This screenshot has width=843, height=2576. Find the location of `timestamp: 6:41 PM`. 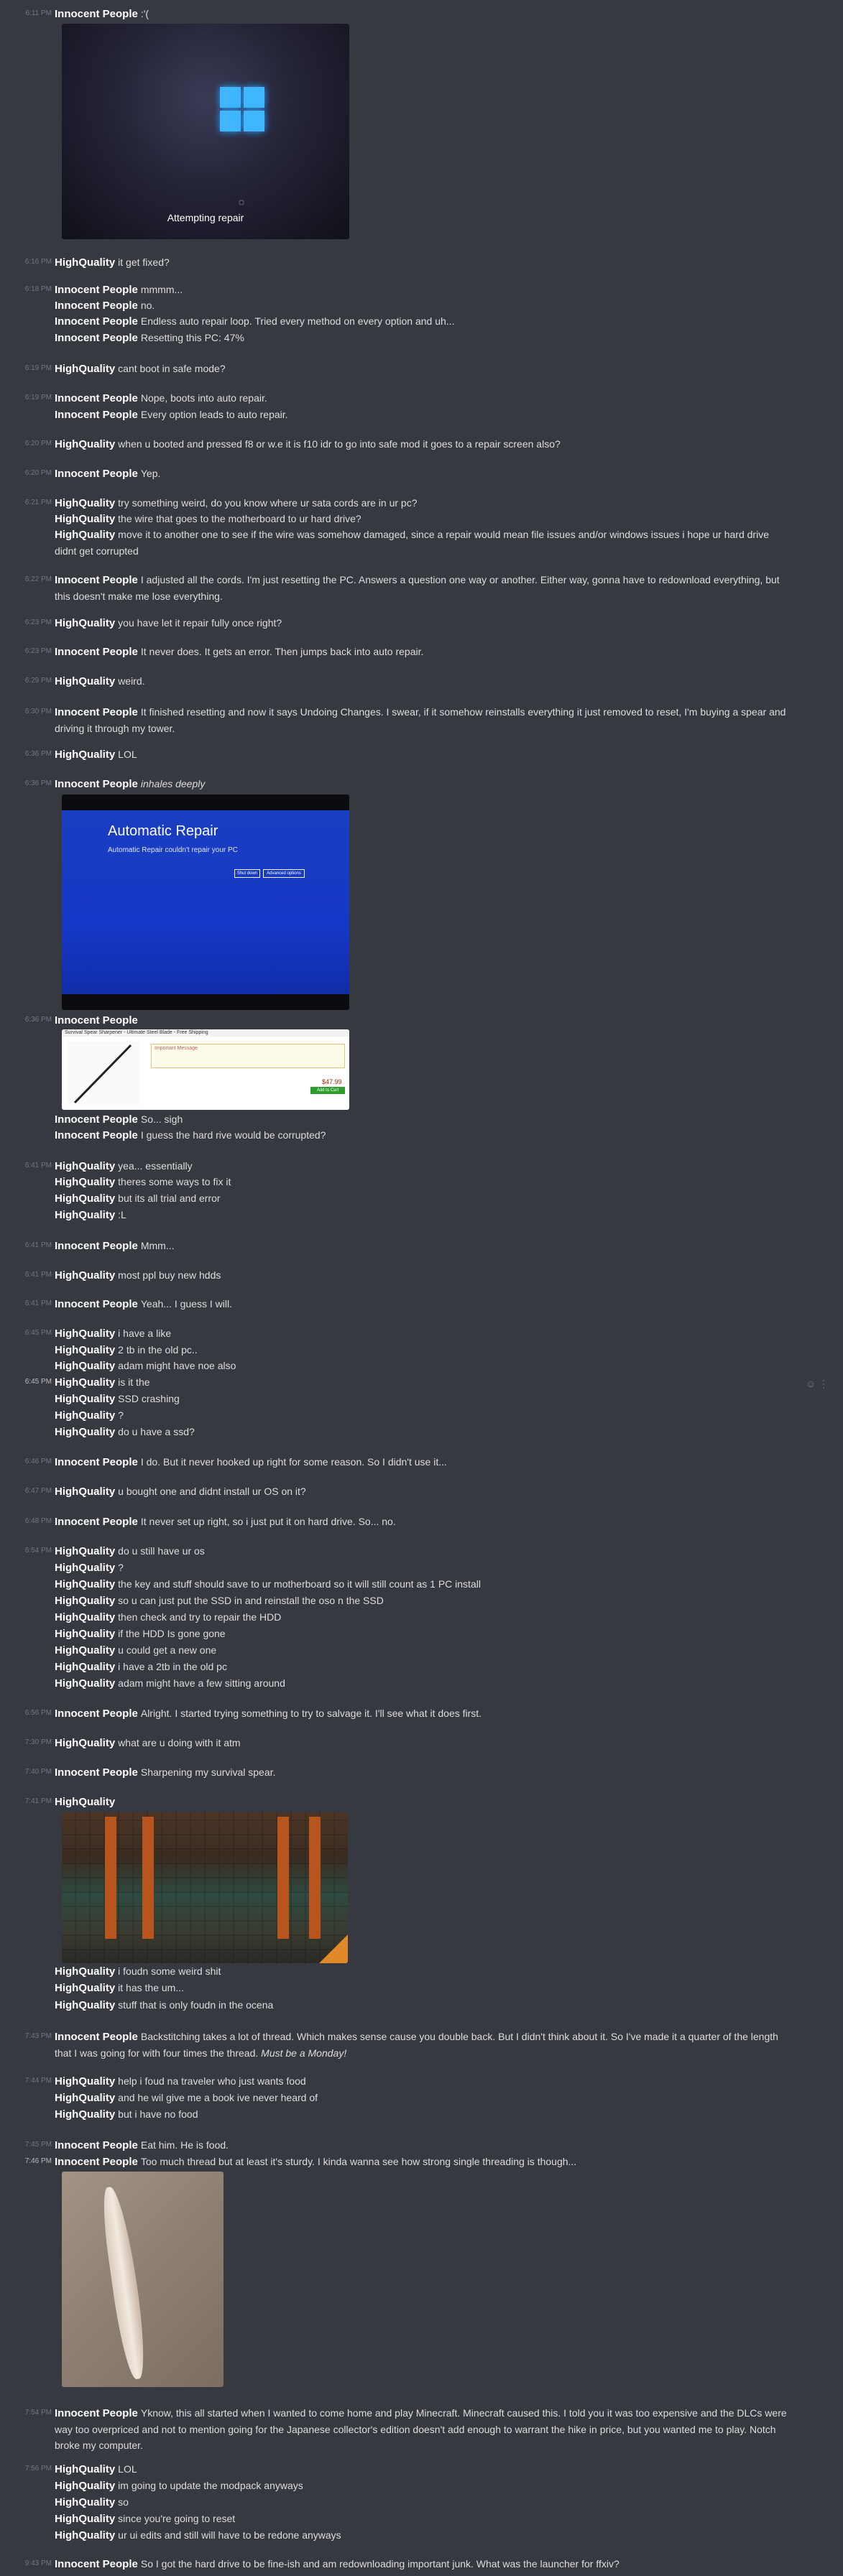

timestamp: 6:41 PM is located at coordinates (38, 1275).